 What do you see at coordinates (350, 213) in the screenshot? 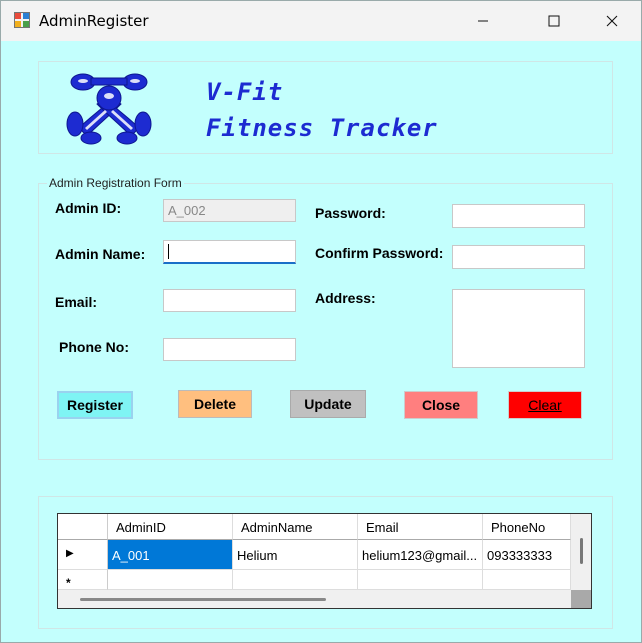
I see `password-label: Password:` at bounding box center [350, 213].